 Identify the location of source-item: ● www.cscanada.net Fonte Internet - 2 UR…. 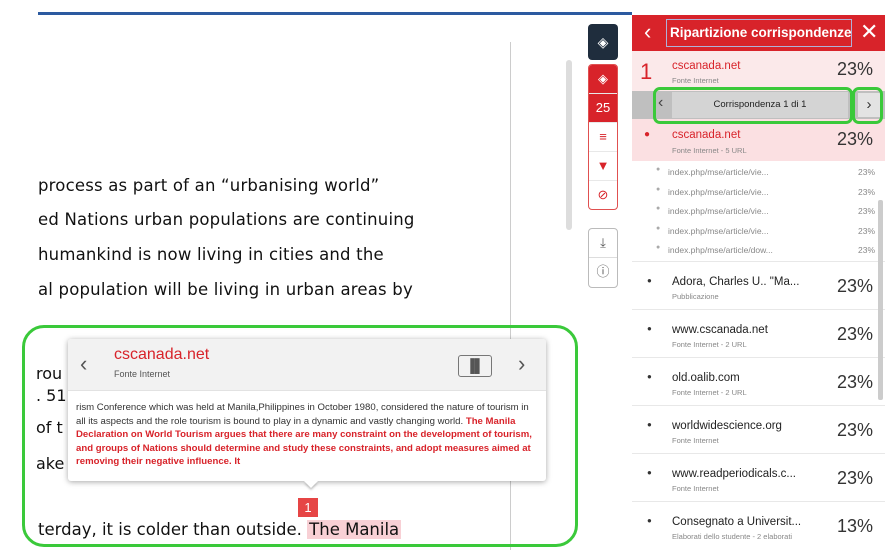
(758, 333).